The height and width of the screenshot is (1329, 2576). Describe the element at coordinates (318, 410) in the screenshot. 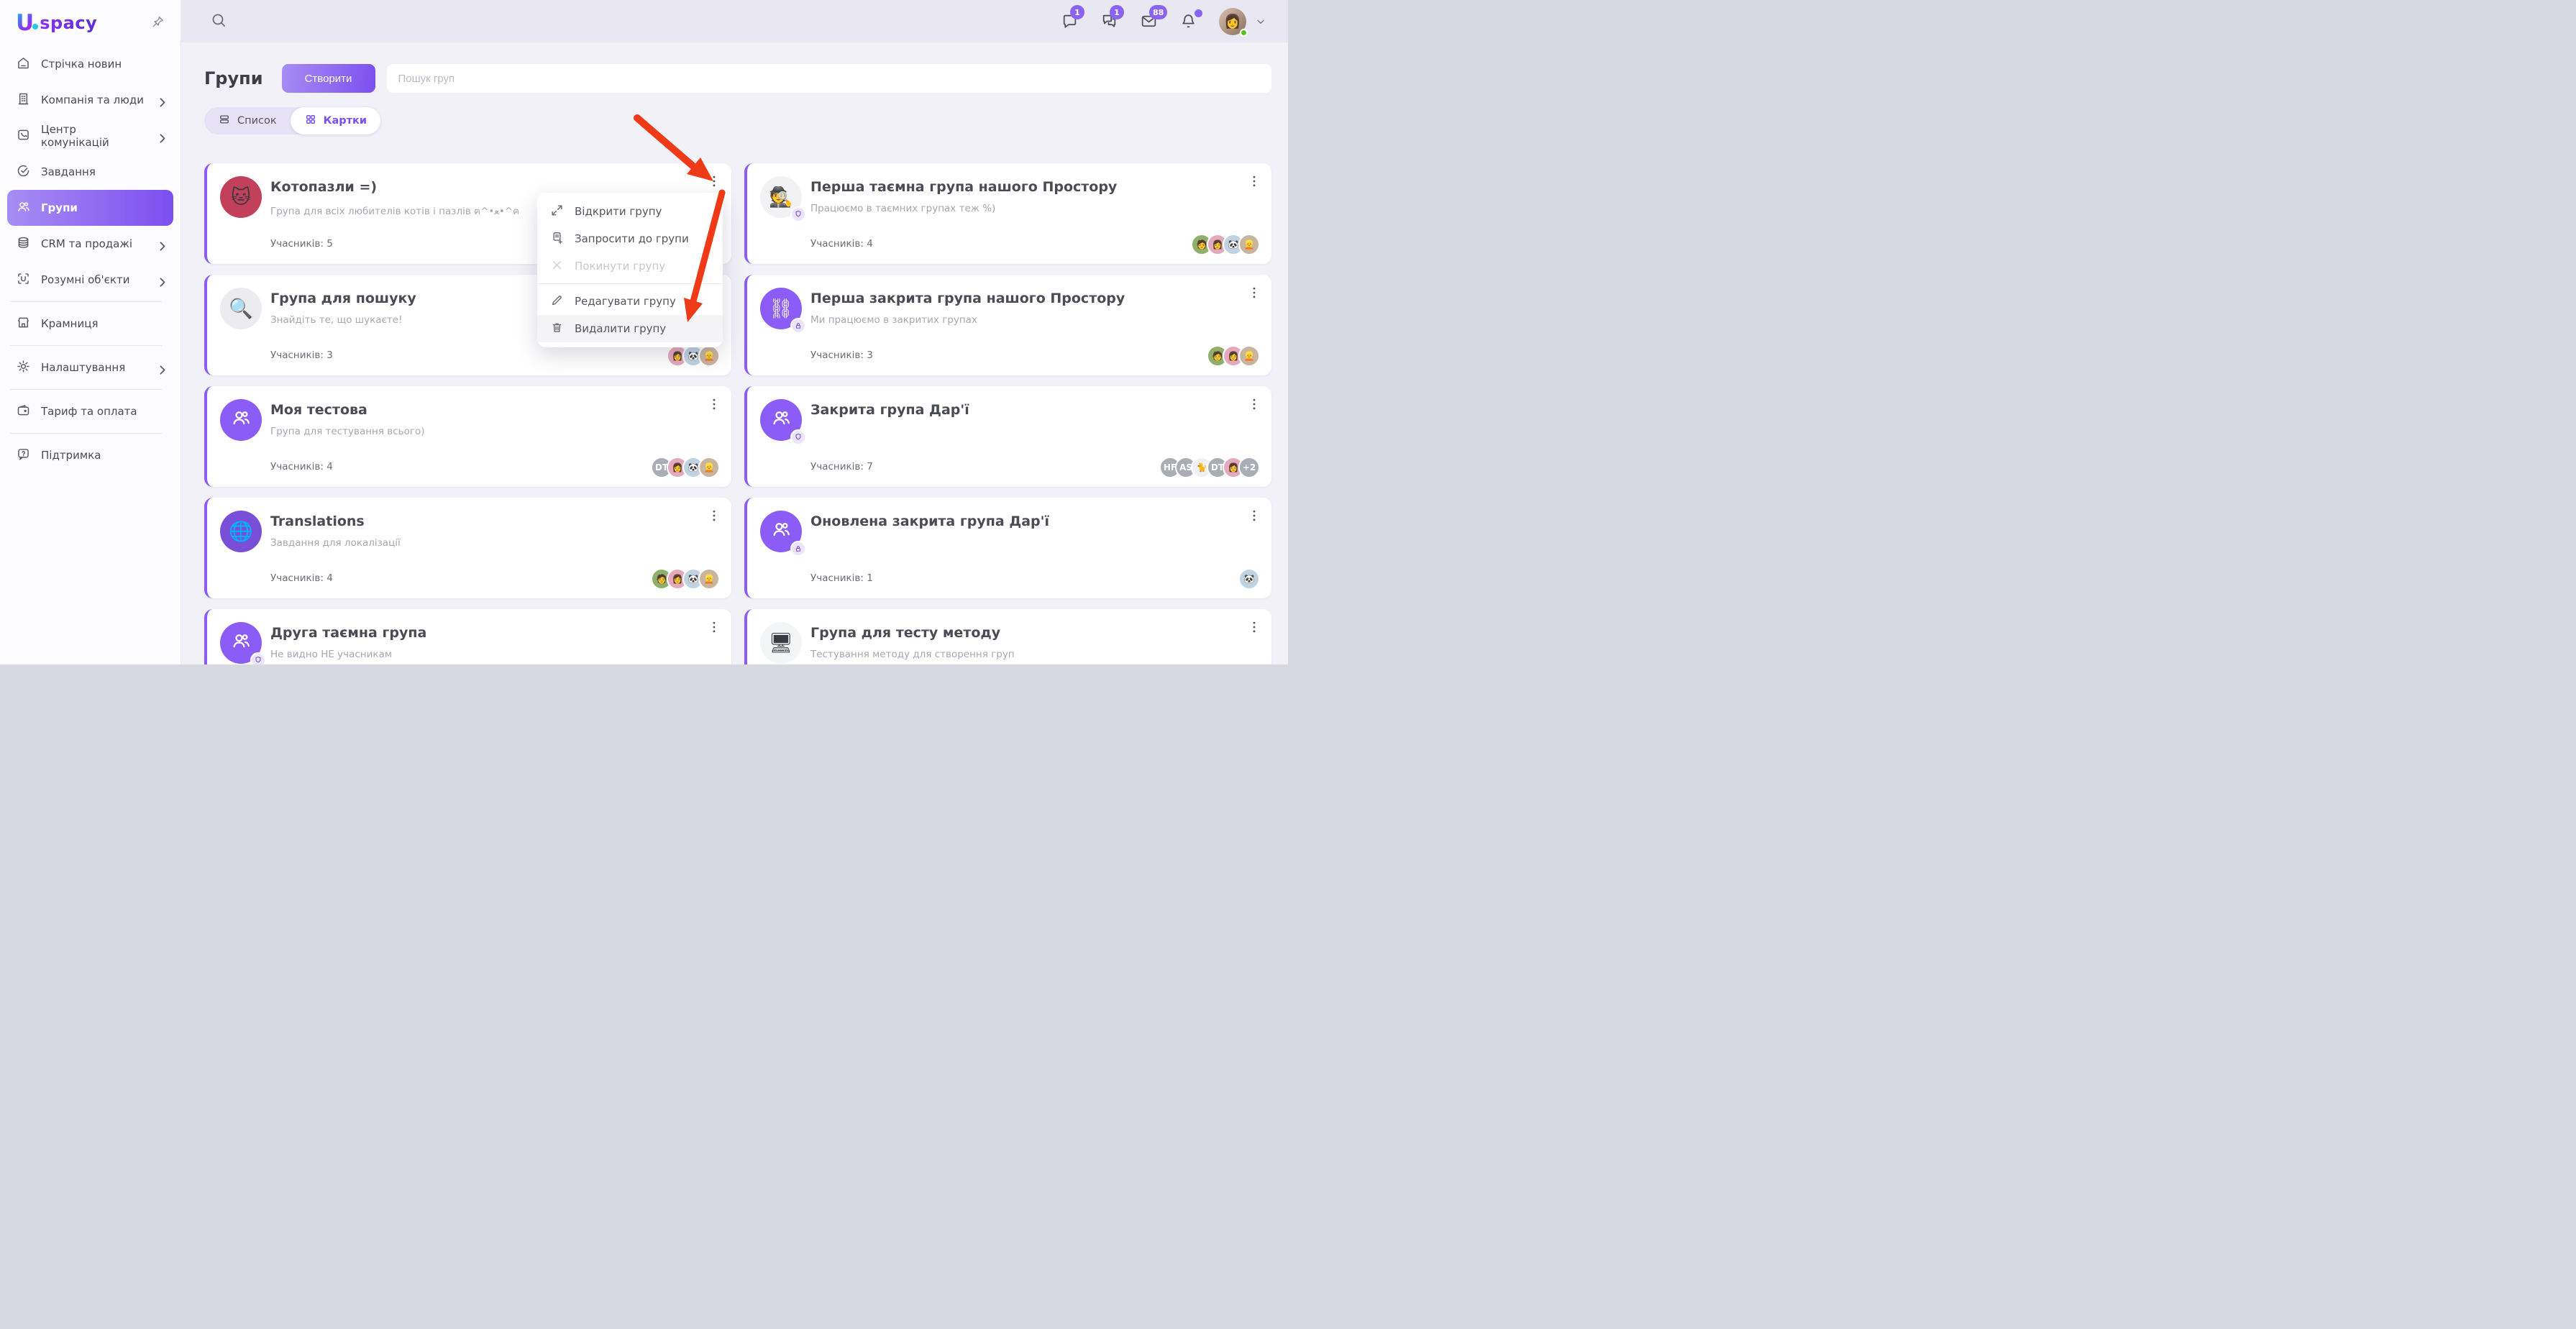

I see `group-title: Моя тестова` at that location.